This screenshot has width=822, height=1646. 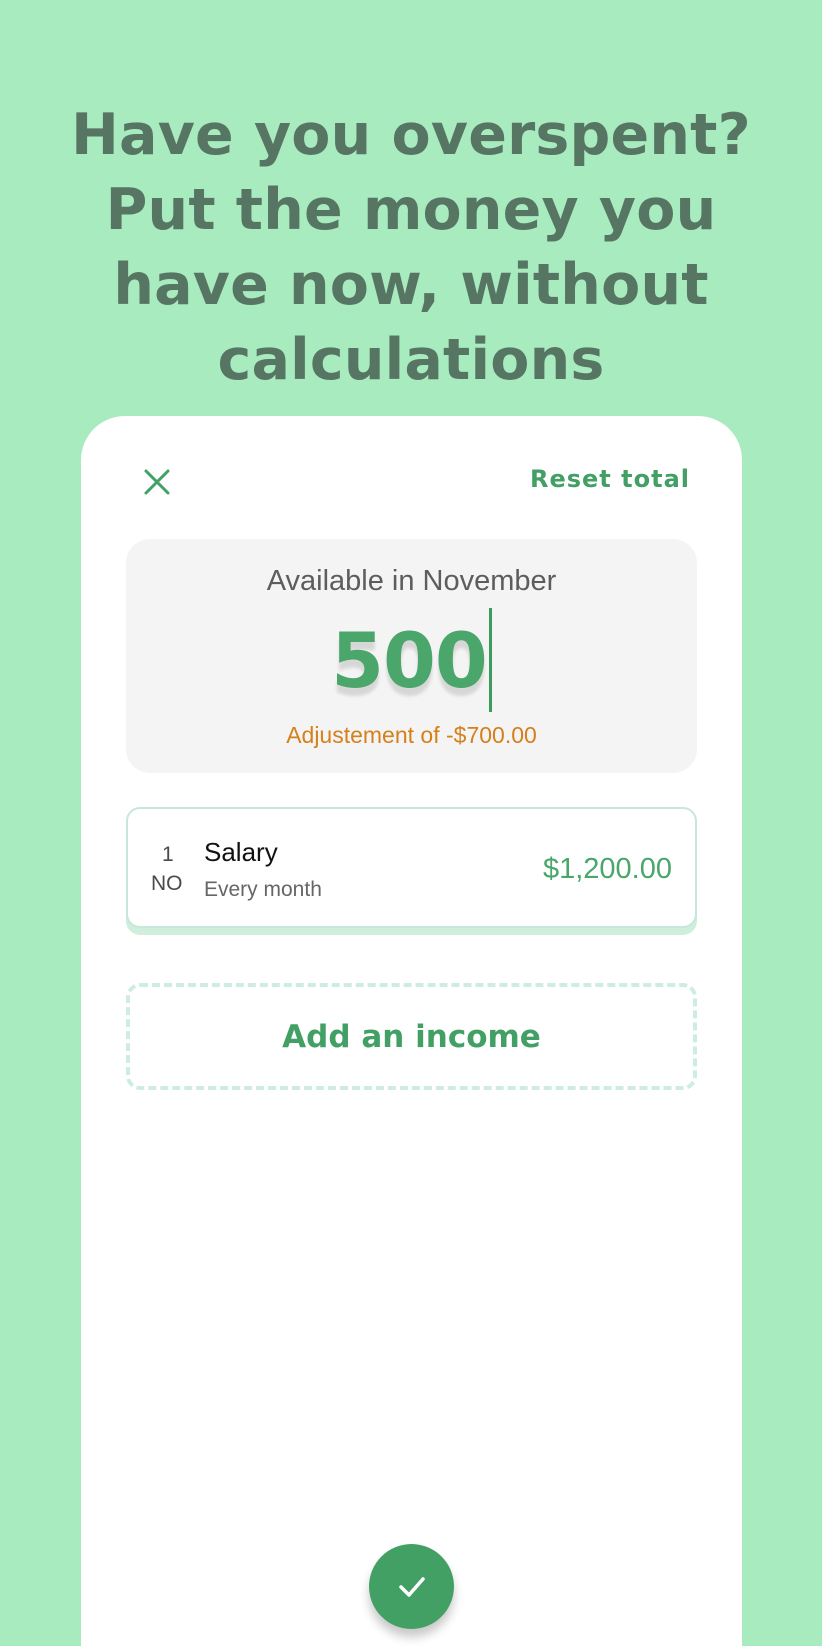 I want to click on income-name: Salary, so click(x=241, y=852).